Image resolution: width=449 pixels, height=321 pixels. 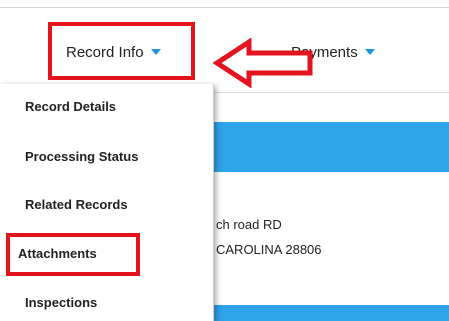 I want to click on menu-item-attachments: Attachments, so click(x=57, y=253).